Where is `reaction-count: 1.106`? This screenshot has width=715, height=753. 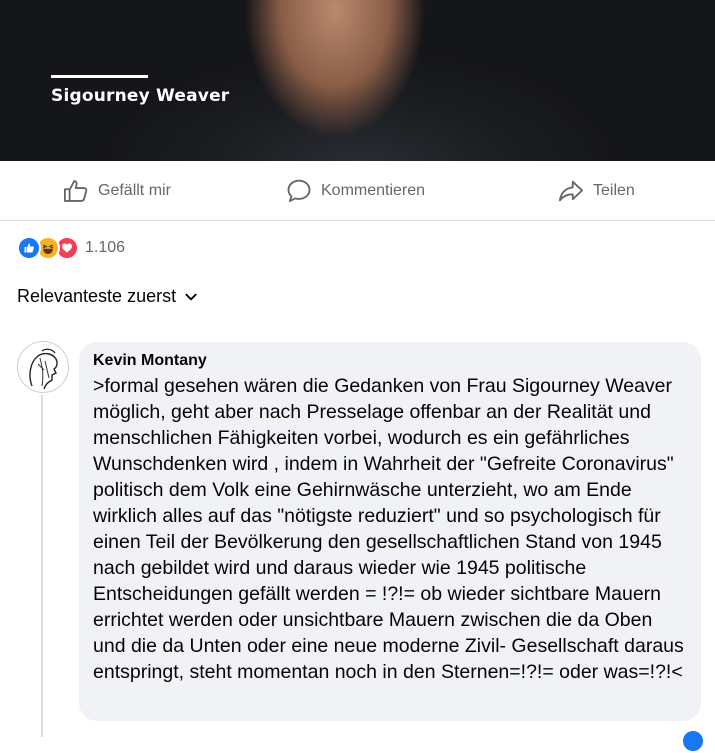
reaction-count: 1.106 is located at coordinates (105, 247).